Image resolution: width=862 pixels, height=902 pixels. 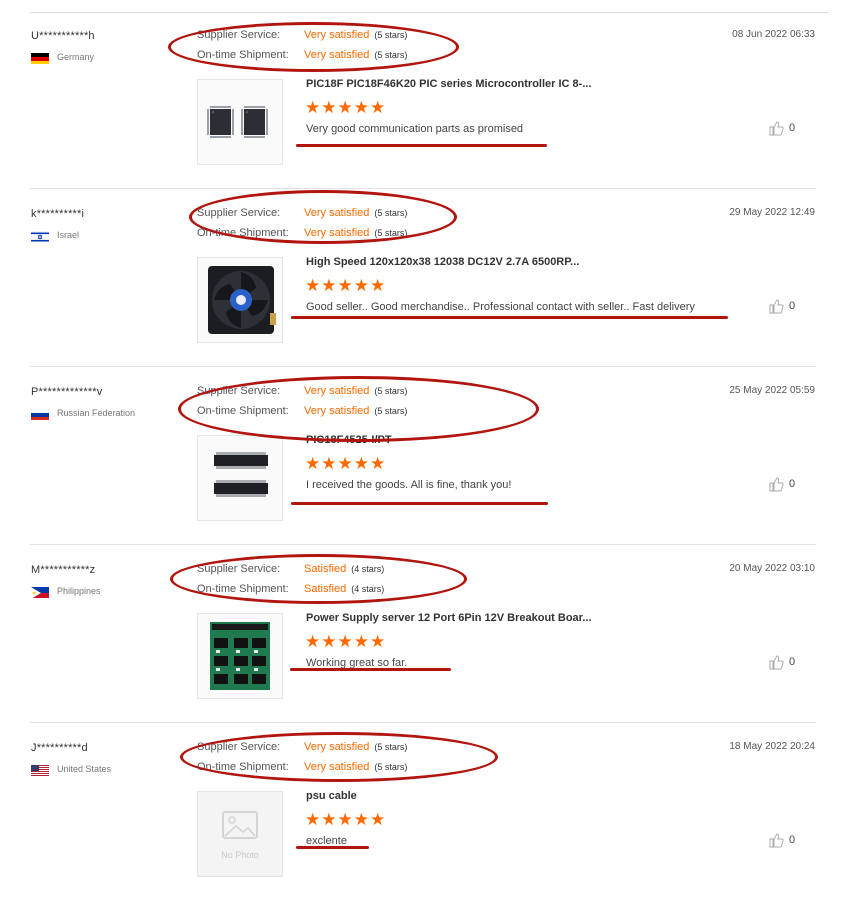 What do you see at coordinates (772, 568) in the screenshot?
I see `review-date: 20 May 2022 03:10` at bounding box center [772, 568].